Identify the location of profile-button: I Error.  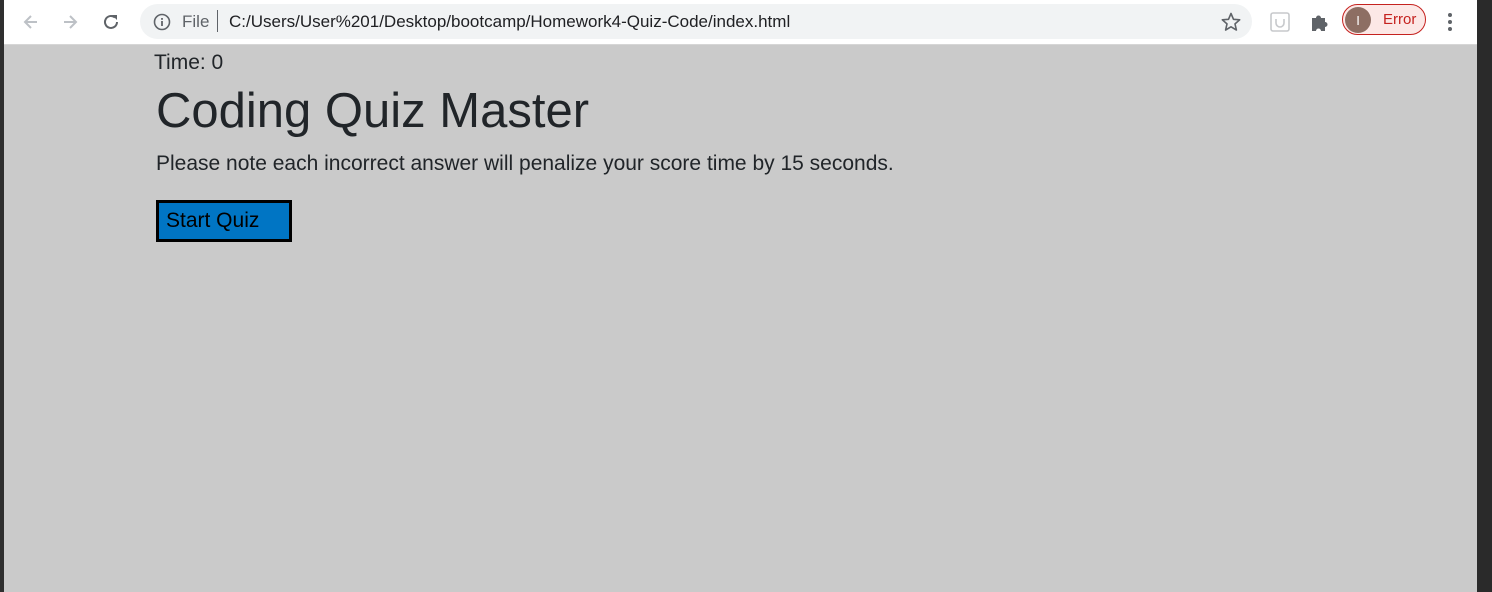
(1384, 19).